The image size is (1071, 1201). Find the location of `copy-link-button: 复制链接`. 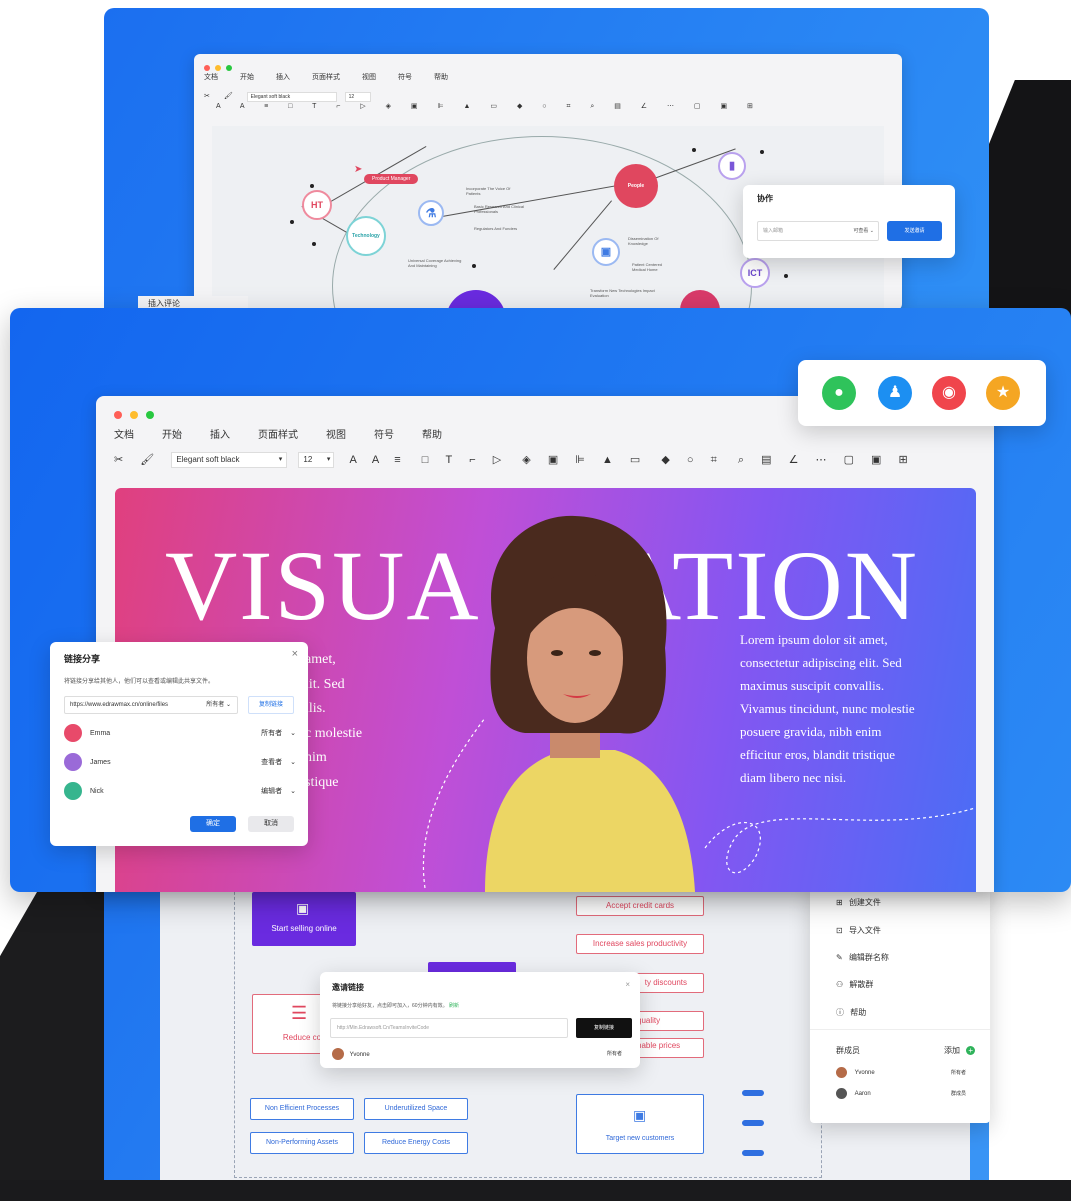

copy-link-button: 复制链接 is located at coordinates (271, 705).